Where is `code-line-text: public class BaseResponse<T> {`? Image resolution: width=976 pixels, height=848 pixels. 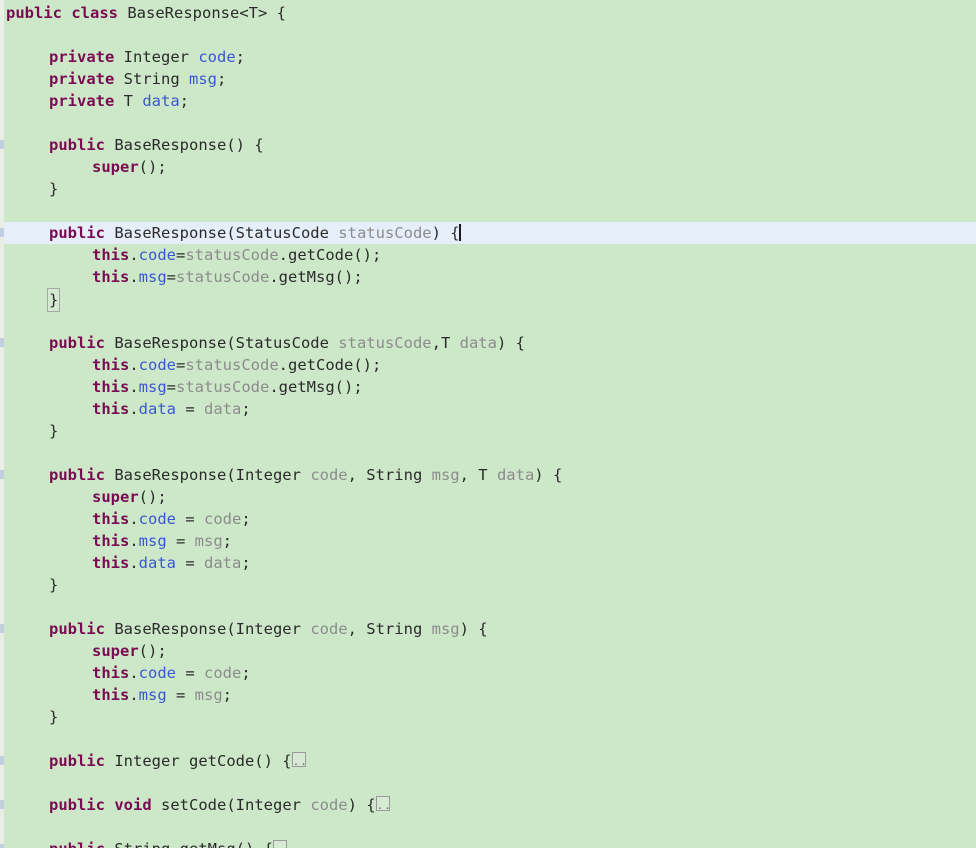
code-line-text: public class BaseResponse<T> { is located at coordinates (146, 13).